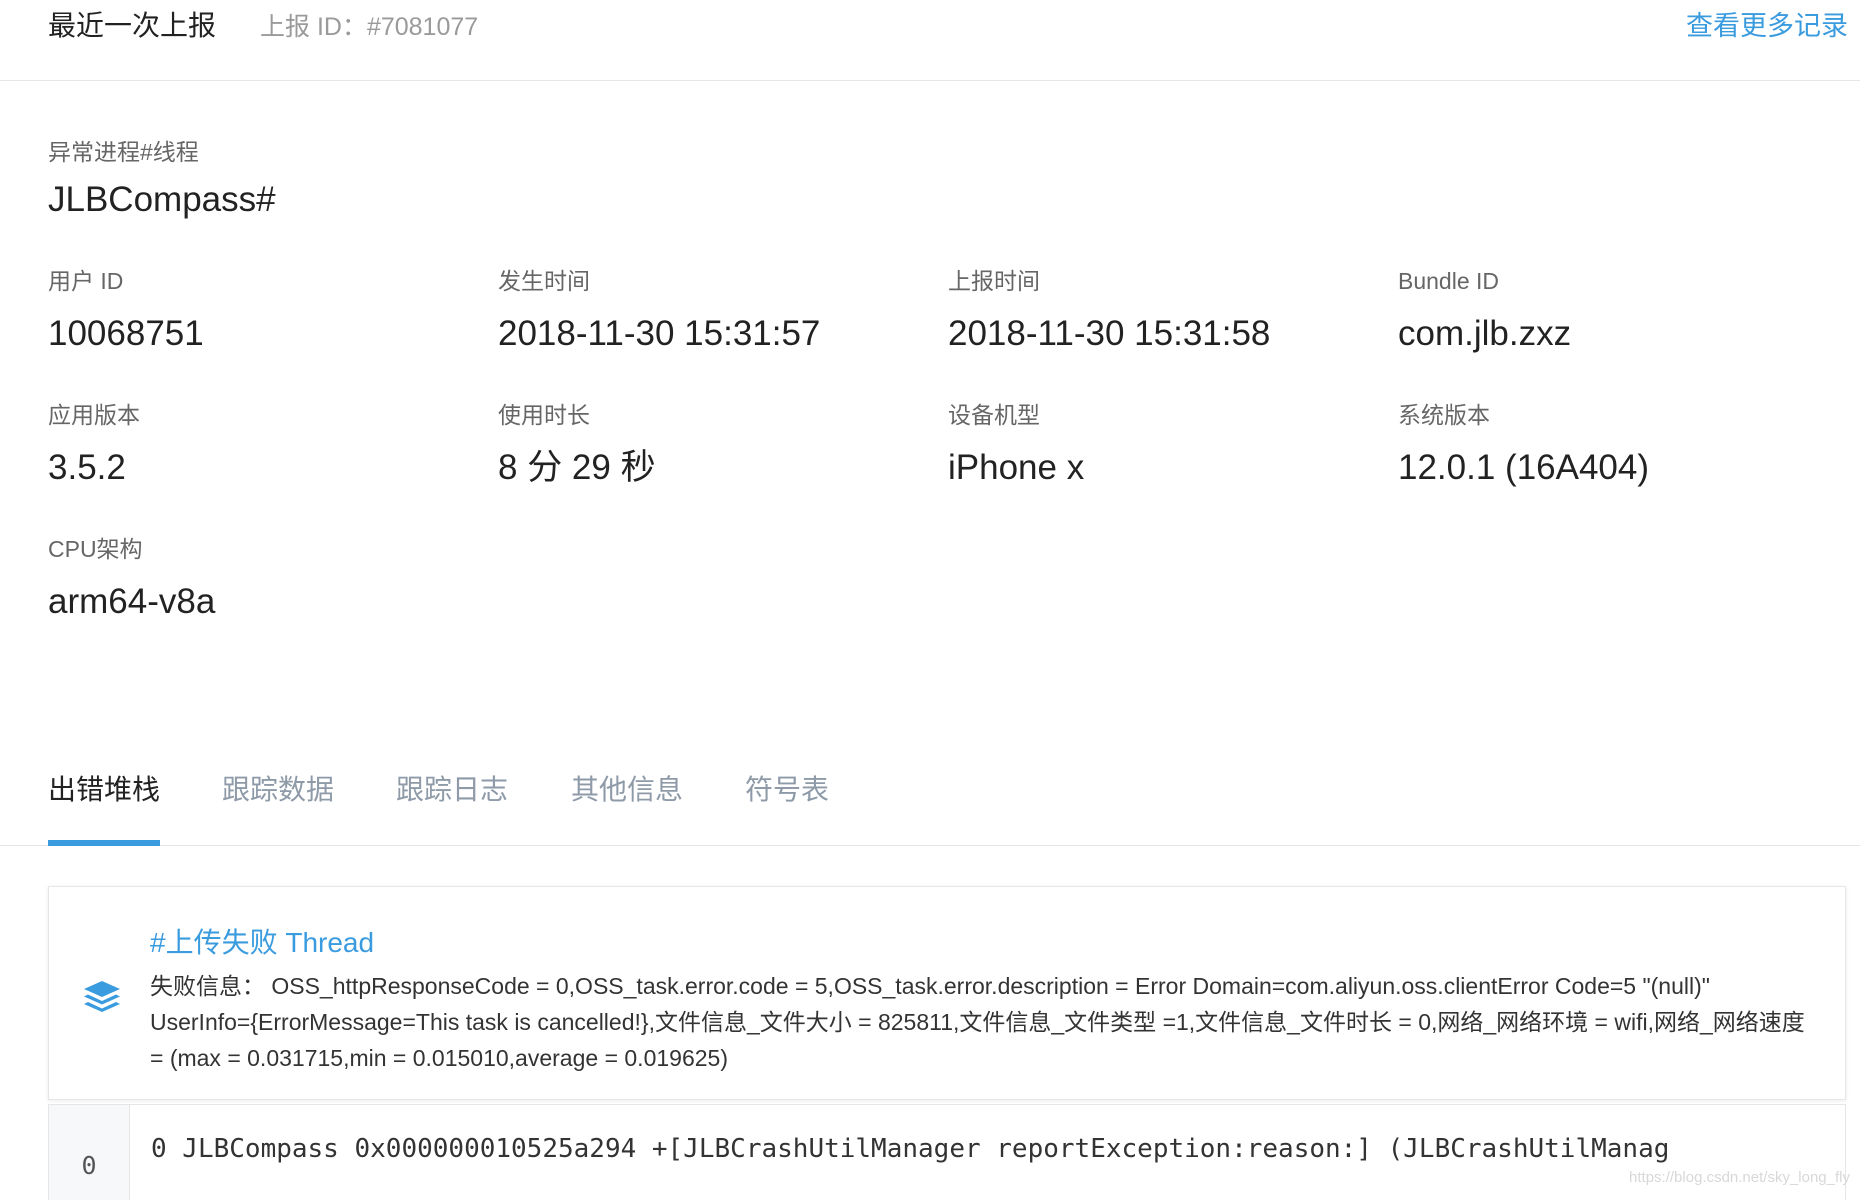 This screenshot has width=1860, height=1200. I want to click on os-version-field: 系统版本 12.0.1 (16A404), so click(1618, 444).